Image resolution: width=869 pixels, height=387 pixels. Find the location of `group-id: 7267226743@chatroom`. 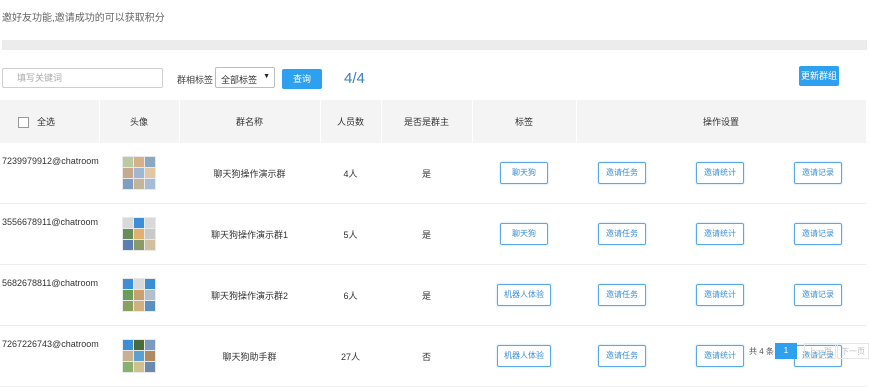

group-id: 7267226743@chatroom is located at coordinates (49, 356).